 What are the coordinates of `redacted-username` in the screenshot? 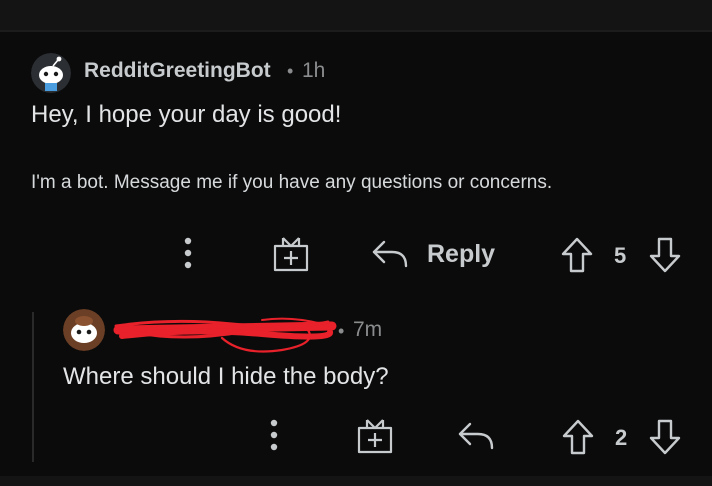 It's located at (225, 337).